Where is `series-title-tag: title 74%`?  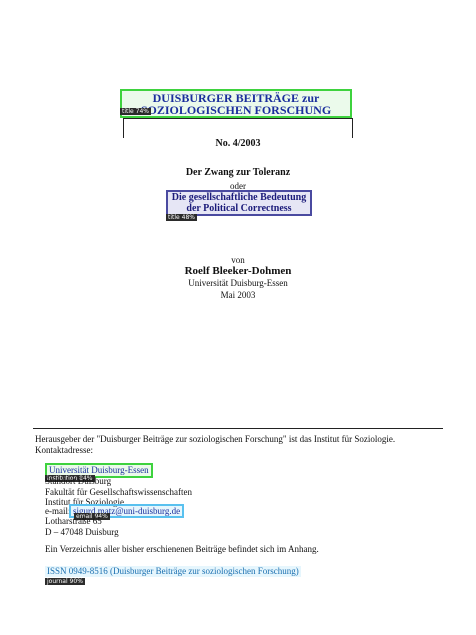
series-title-tag: title 74% is located at coordinates (135, 111).